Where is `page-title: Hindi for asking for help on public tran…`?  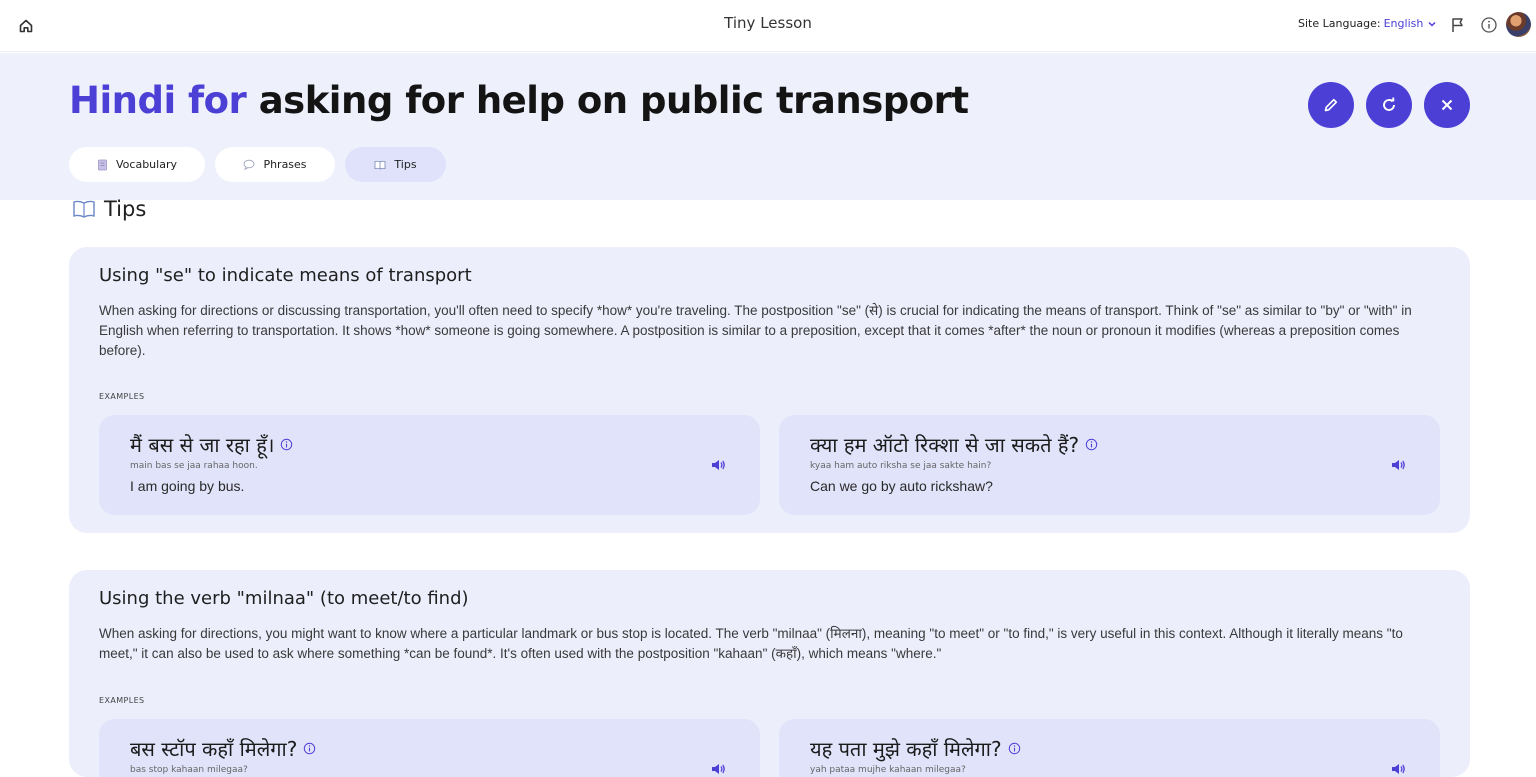 page-title: Hindi for asking for help on public tran… is located at coordinates (519, 100).